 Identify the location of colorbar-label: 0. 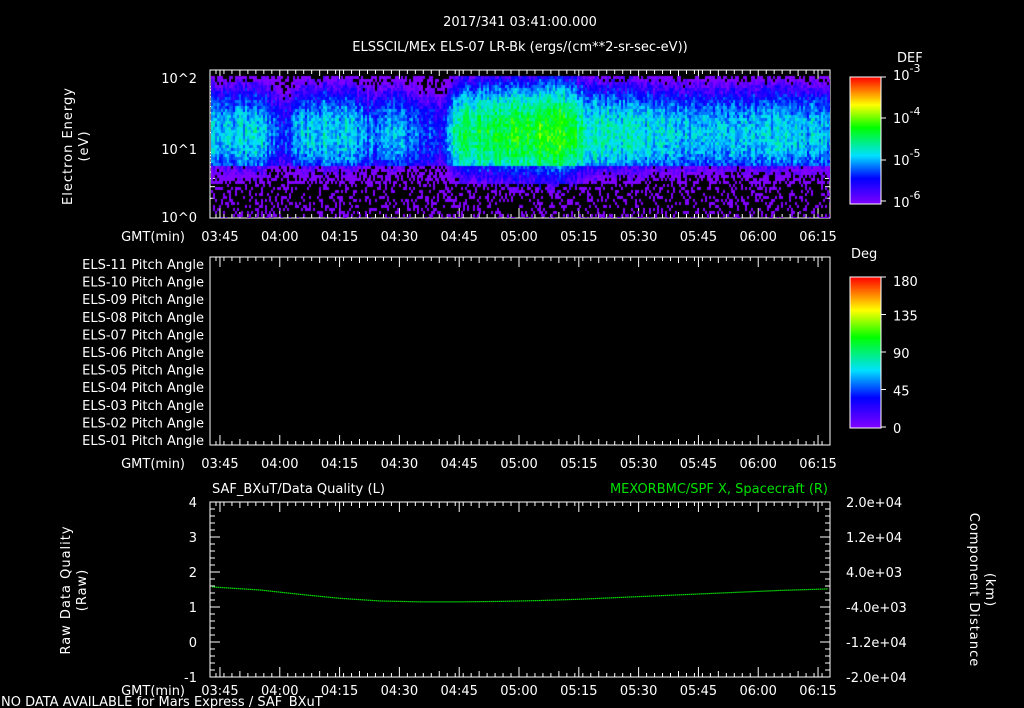
(897, 429).